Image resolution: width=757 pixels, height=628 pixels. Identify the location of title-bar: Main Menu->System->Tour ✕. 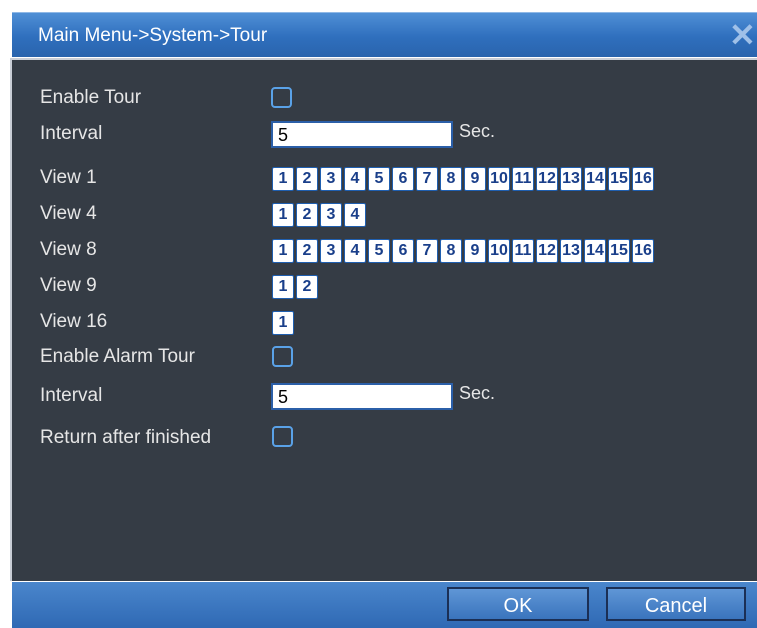
(384, 34).